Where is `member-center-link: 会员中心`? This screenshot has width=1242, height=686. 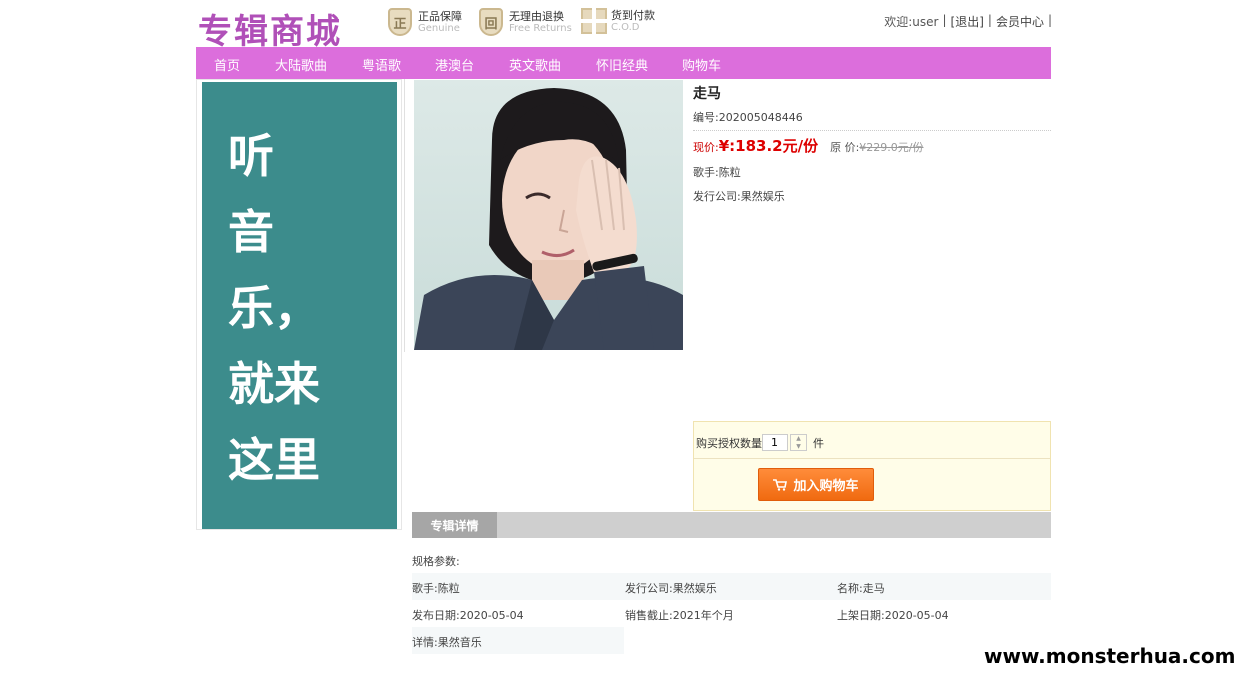 member-center-link: 会员中心 is located at coordinates (1020, 21).